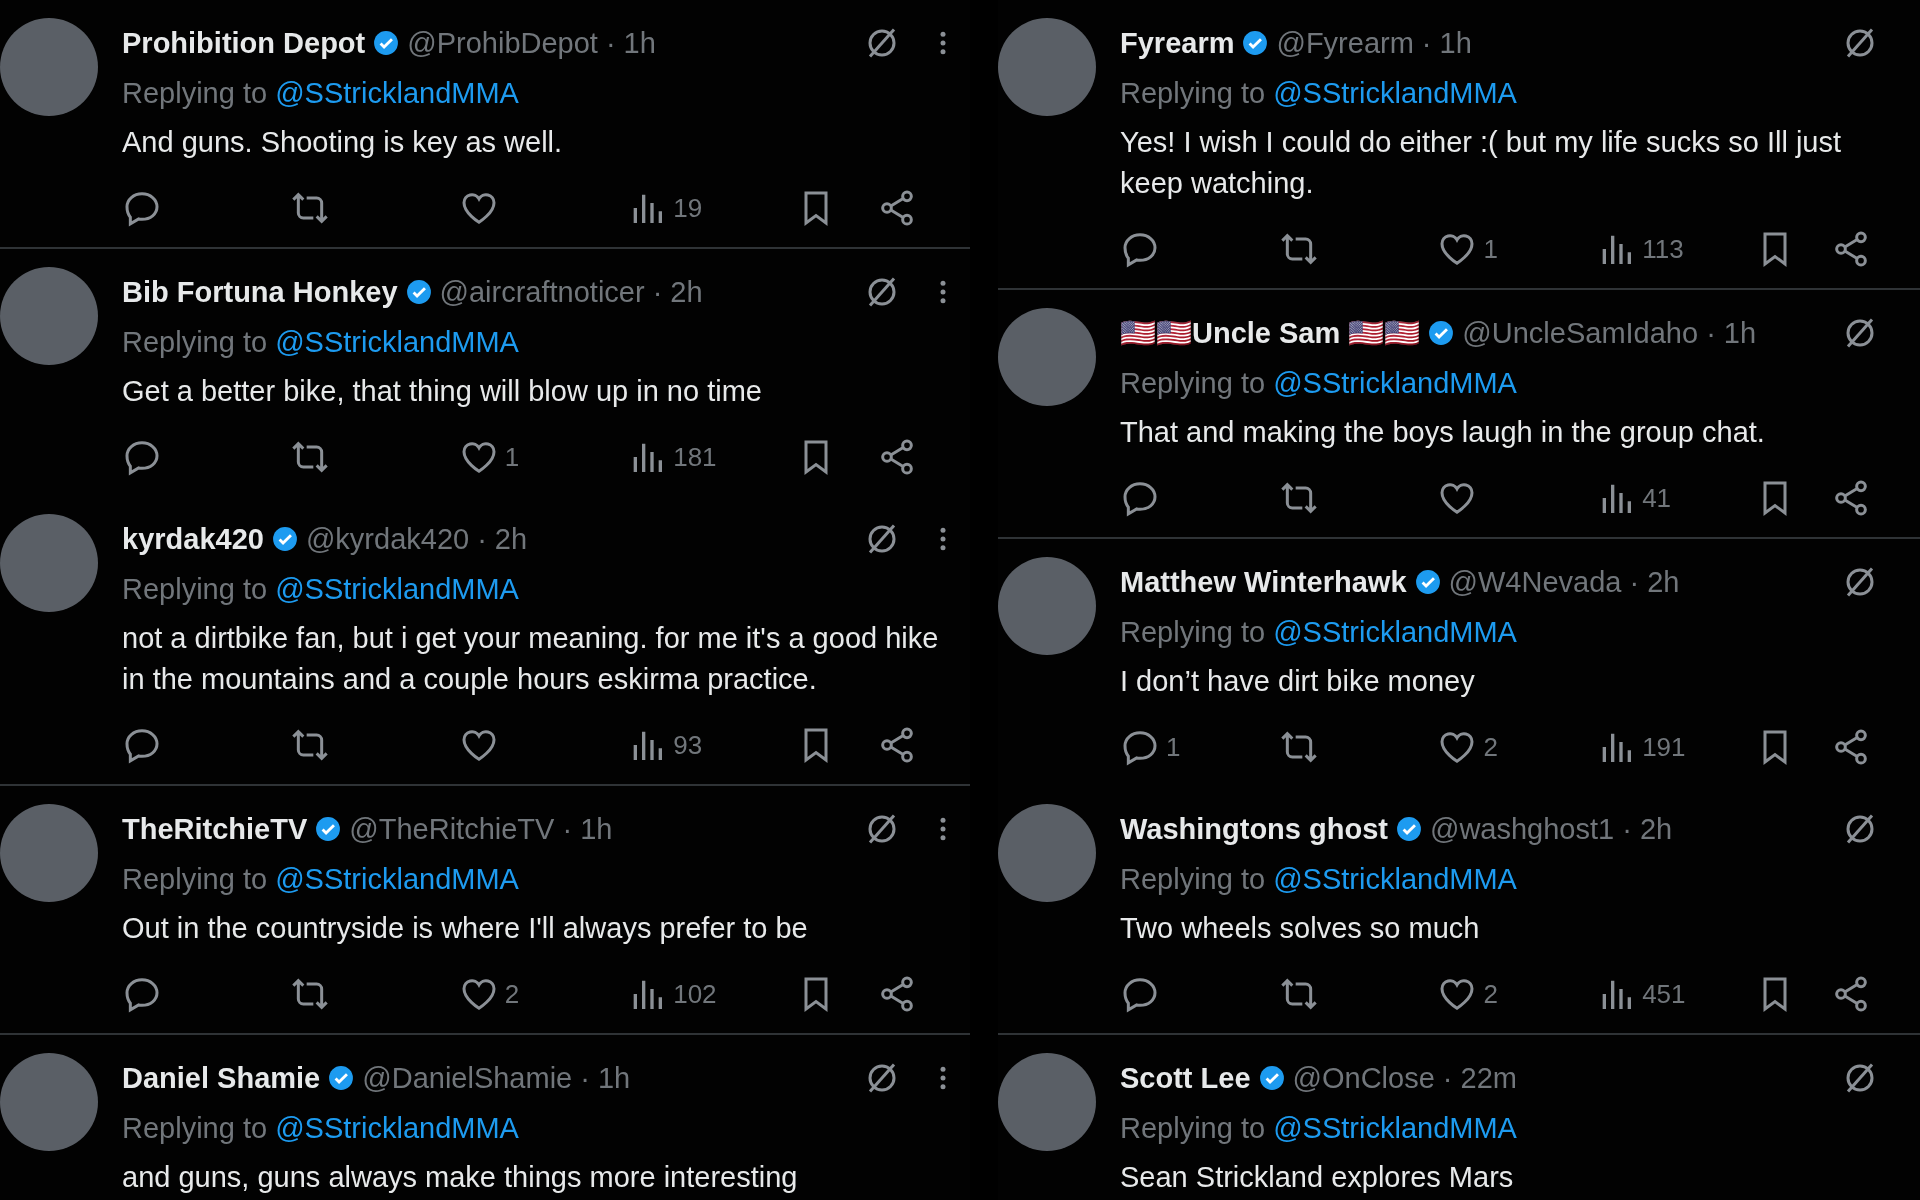 The height and width of the screenshot is (1200, 1920). I want to click on display-name: Daniel Shamie, so click(221, 1078).